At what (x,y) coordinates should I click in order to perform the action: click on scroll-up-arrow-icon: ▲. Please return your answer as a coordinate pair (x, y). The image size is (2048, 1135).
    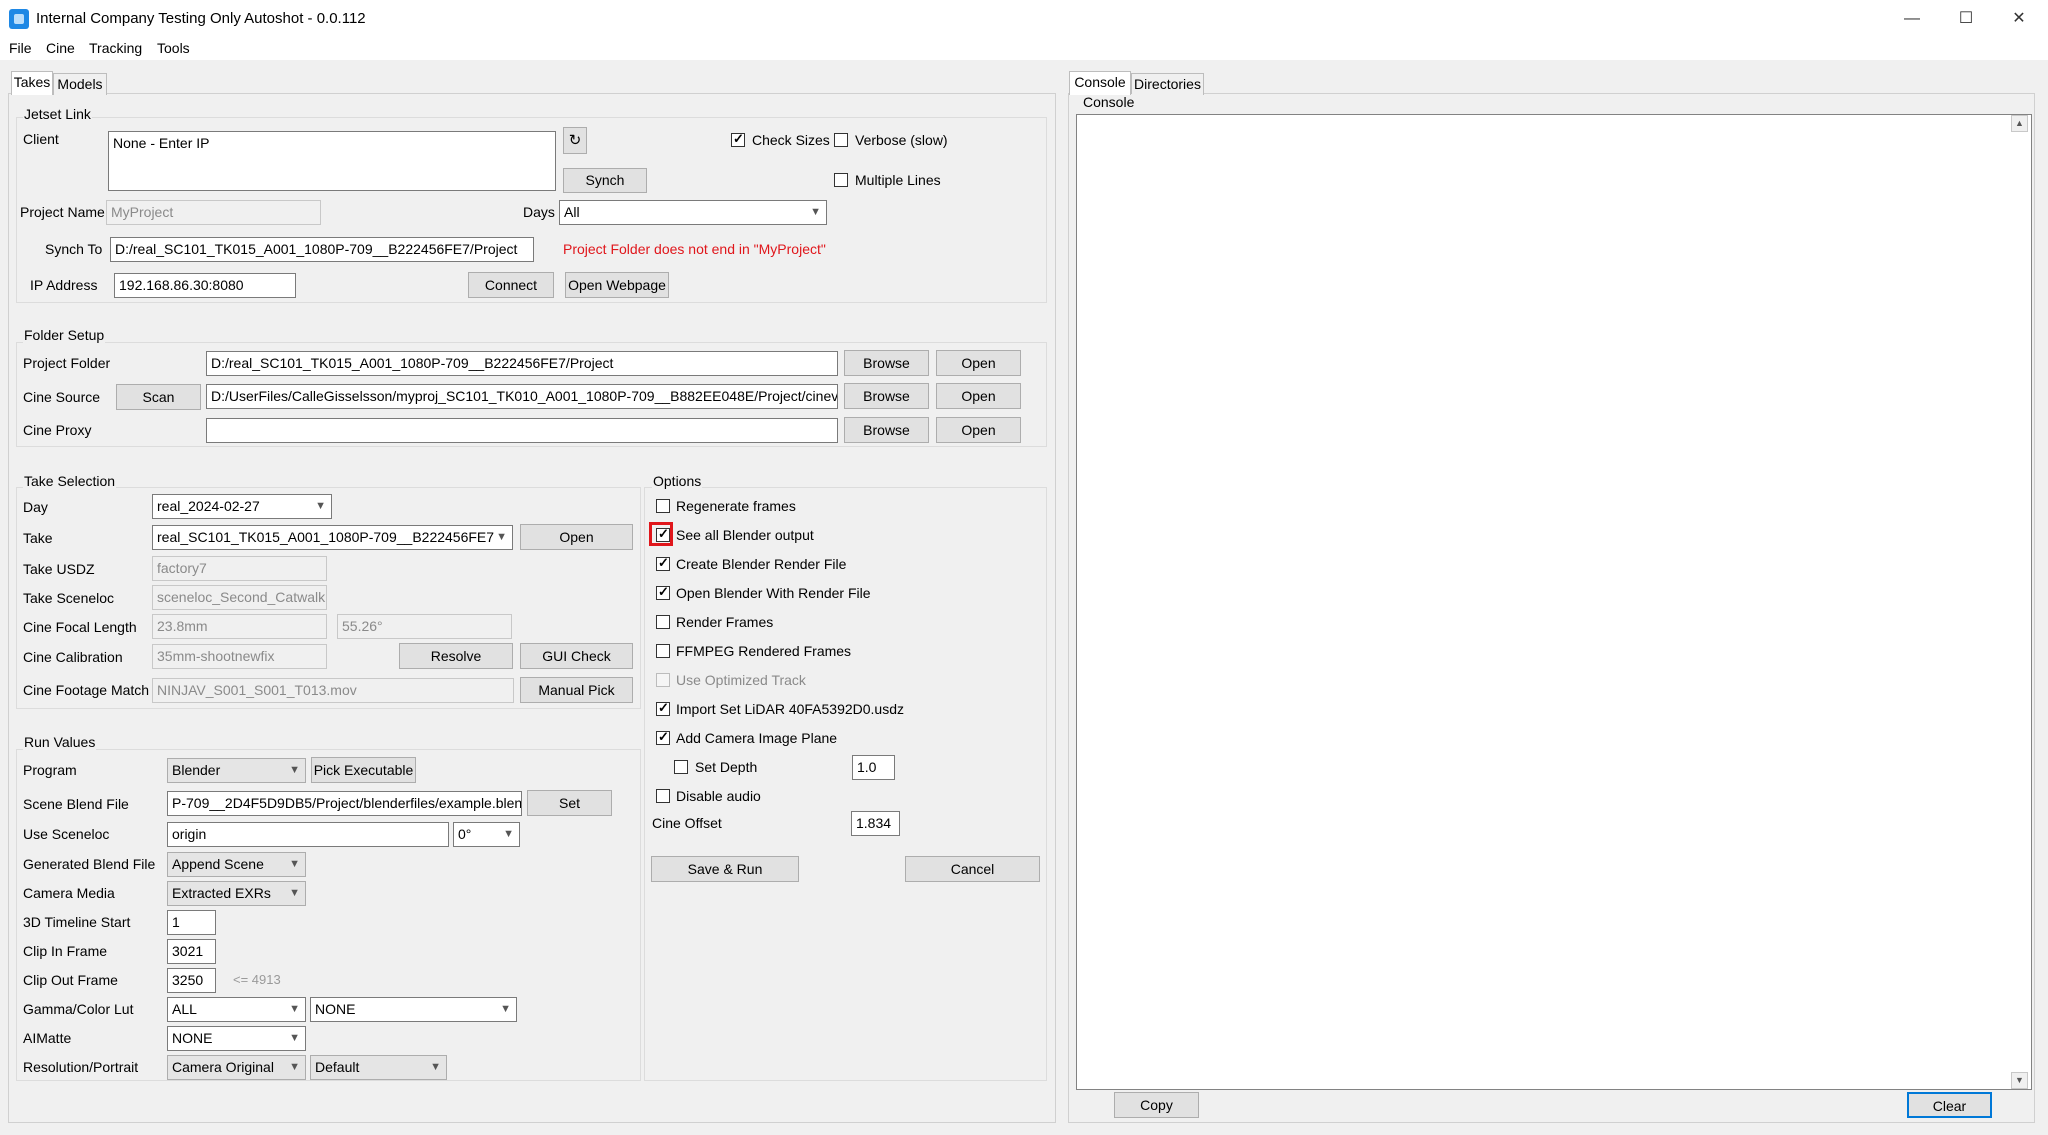
    Looking at the image, I should click on (2019, 123).